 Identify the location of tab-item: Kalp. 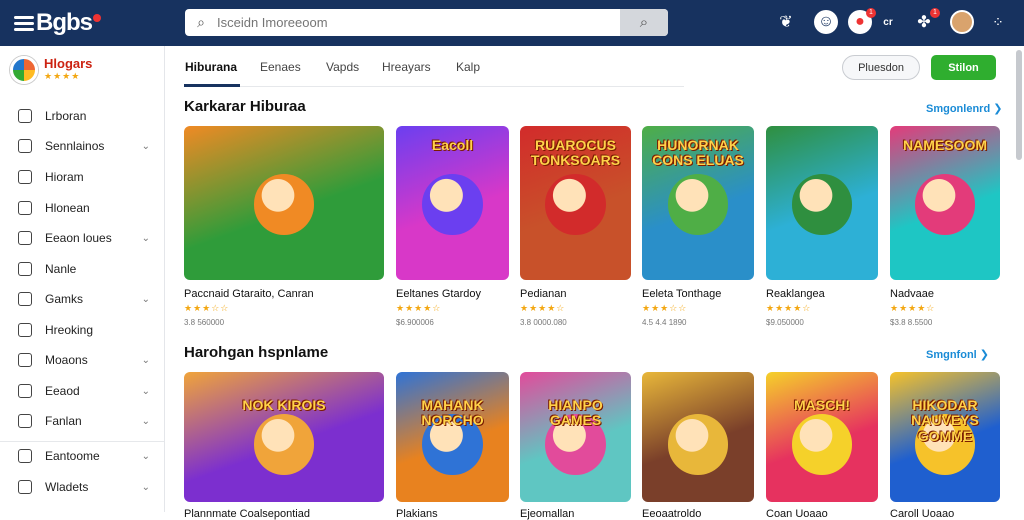
(468, 67).